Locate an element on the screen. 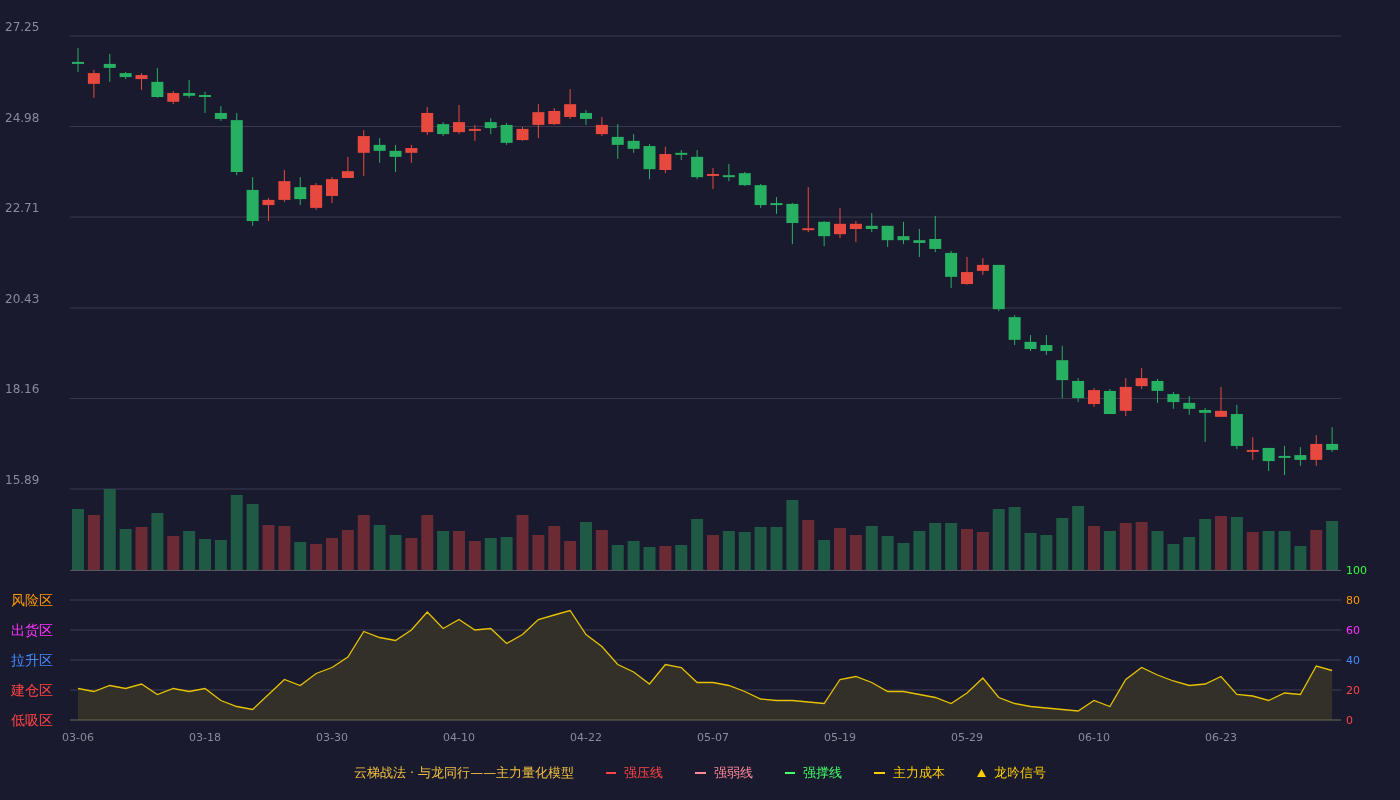  zone-label: 出货区 is located at coordinates (32, 630).